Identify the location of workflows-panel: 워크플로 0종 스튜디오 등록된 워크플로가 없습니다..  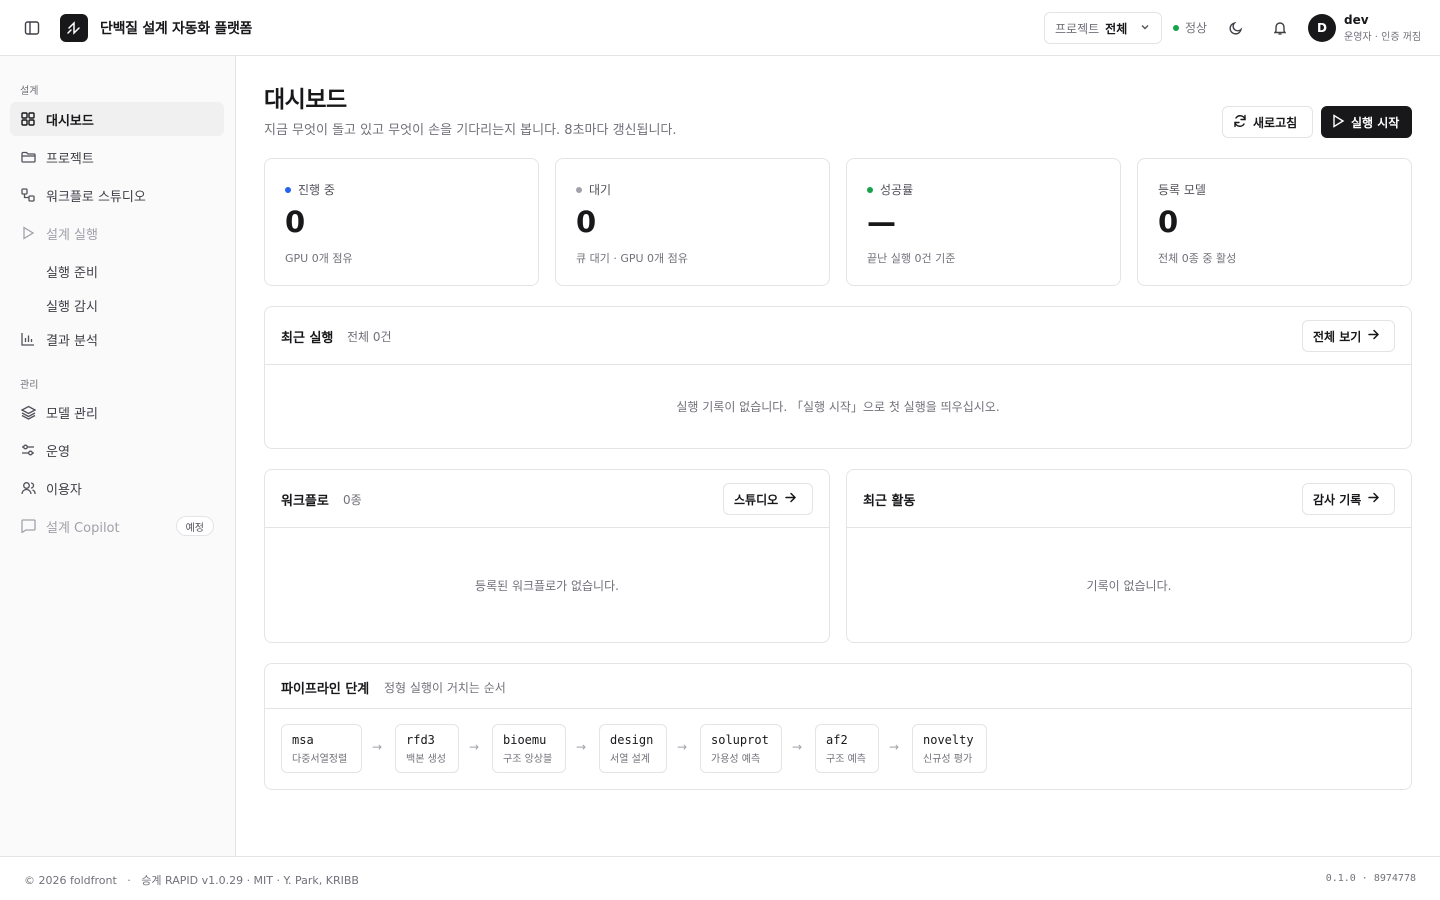
(547, 556).